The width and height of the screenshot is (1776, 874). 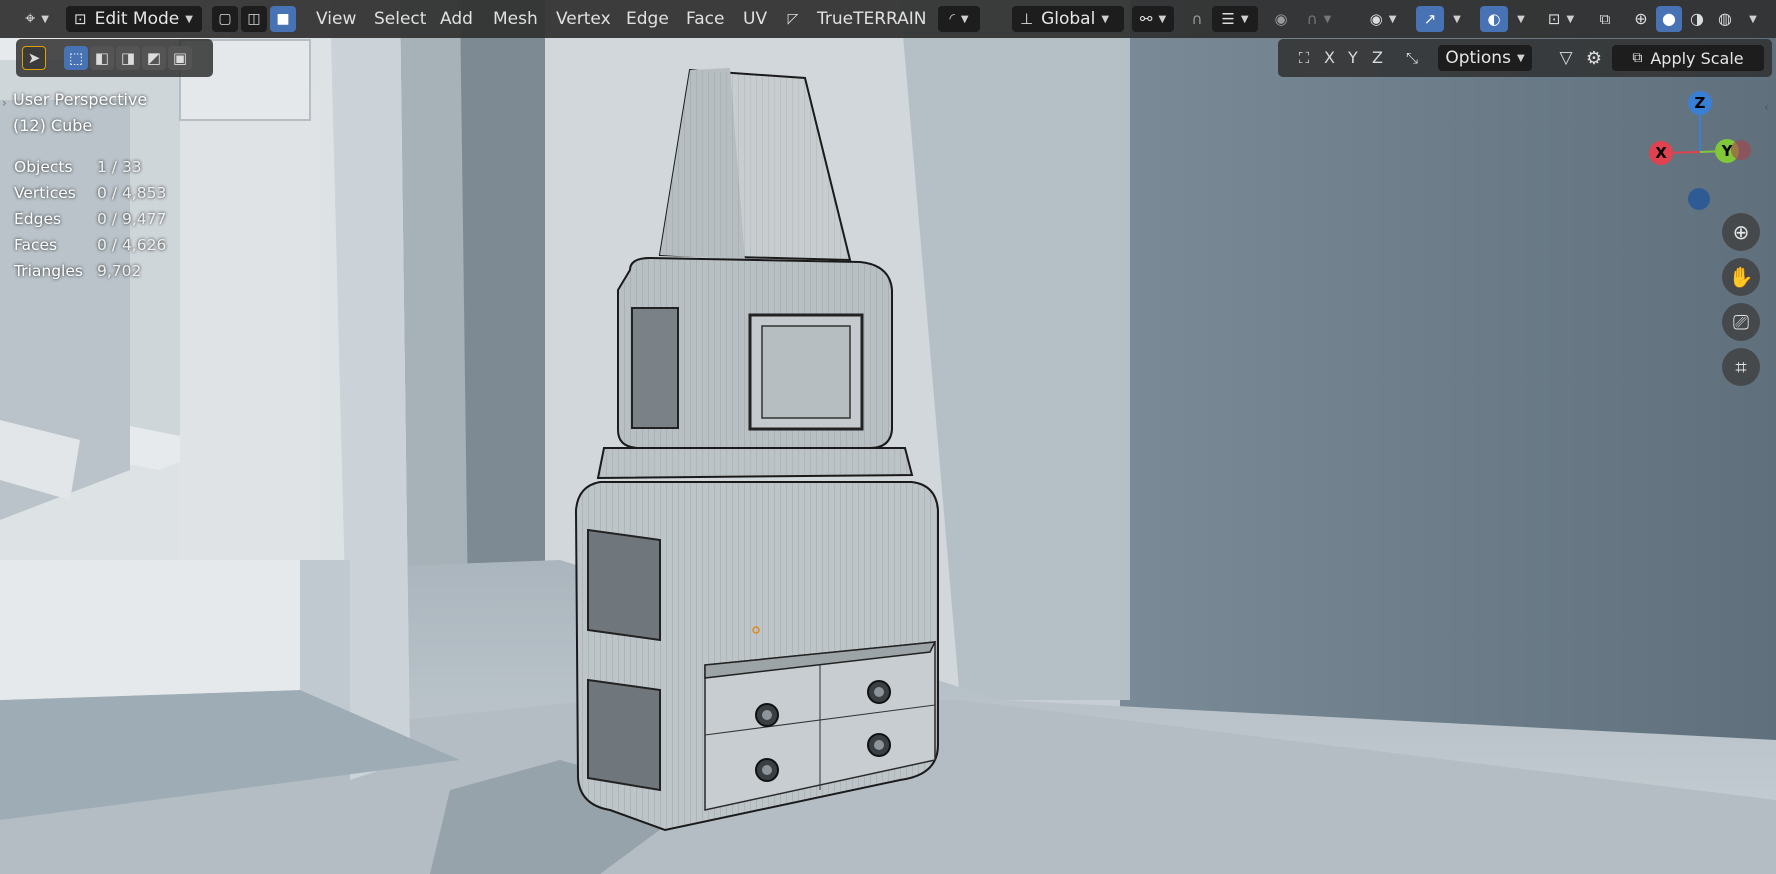 I want to click on xray-icon: ⧉, so click(x=1605, y=18).